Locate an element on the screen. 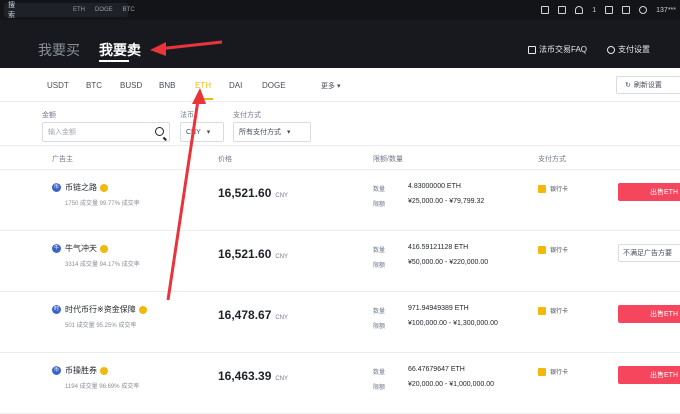 The width and height of the screenshot is (680, 414). tab-buy: 我要买 is located at coordinates (59, 50).